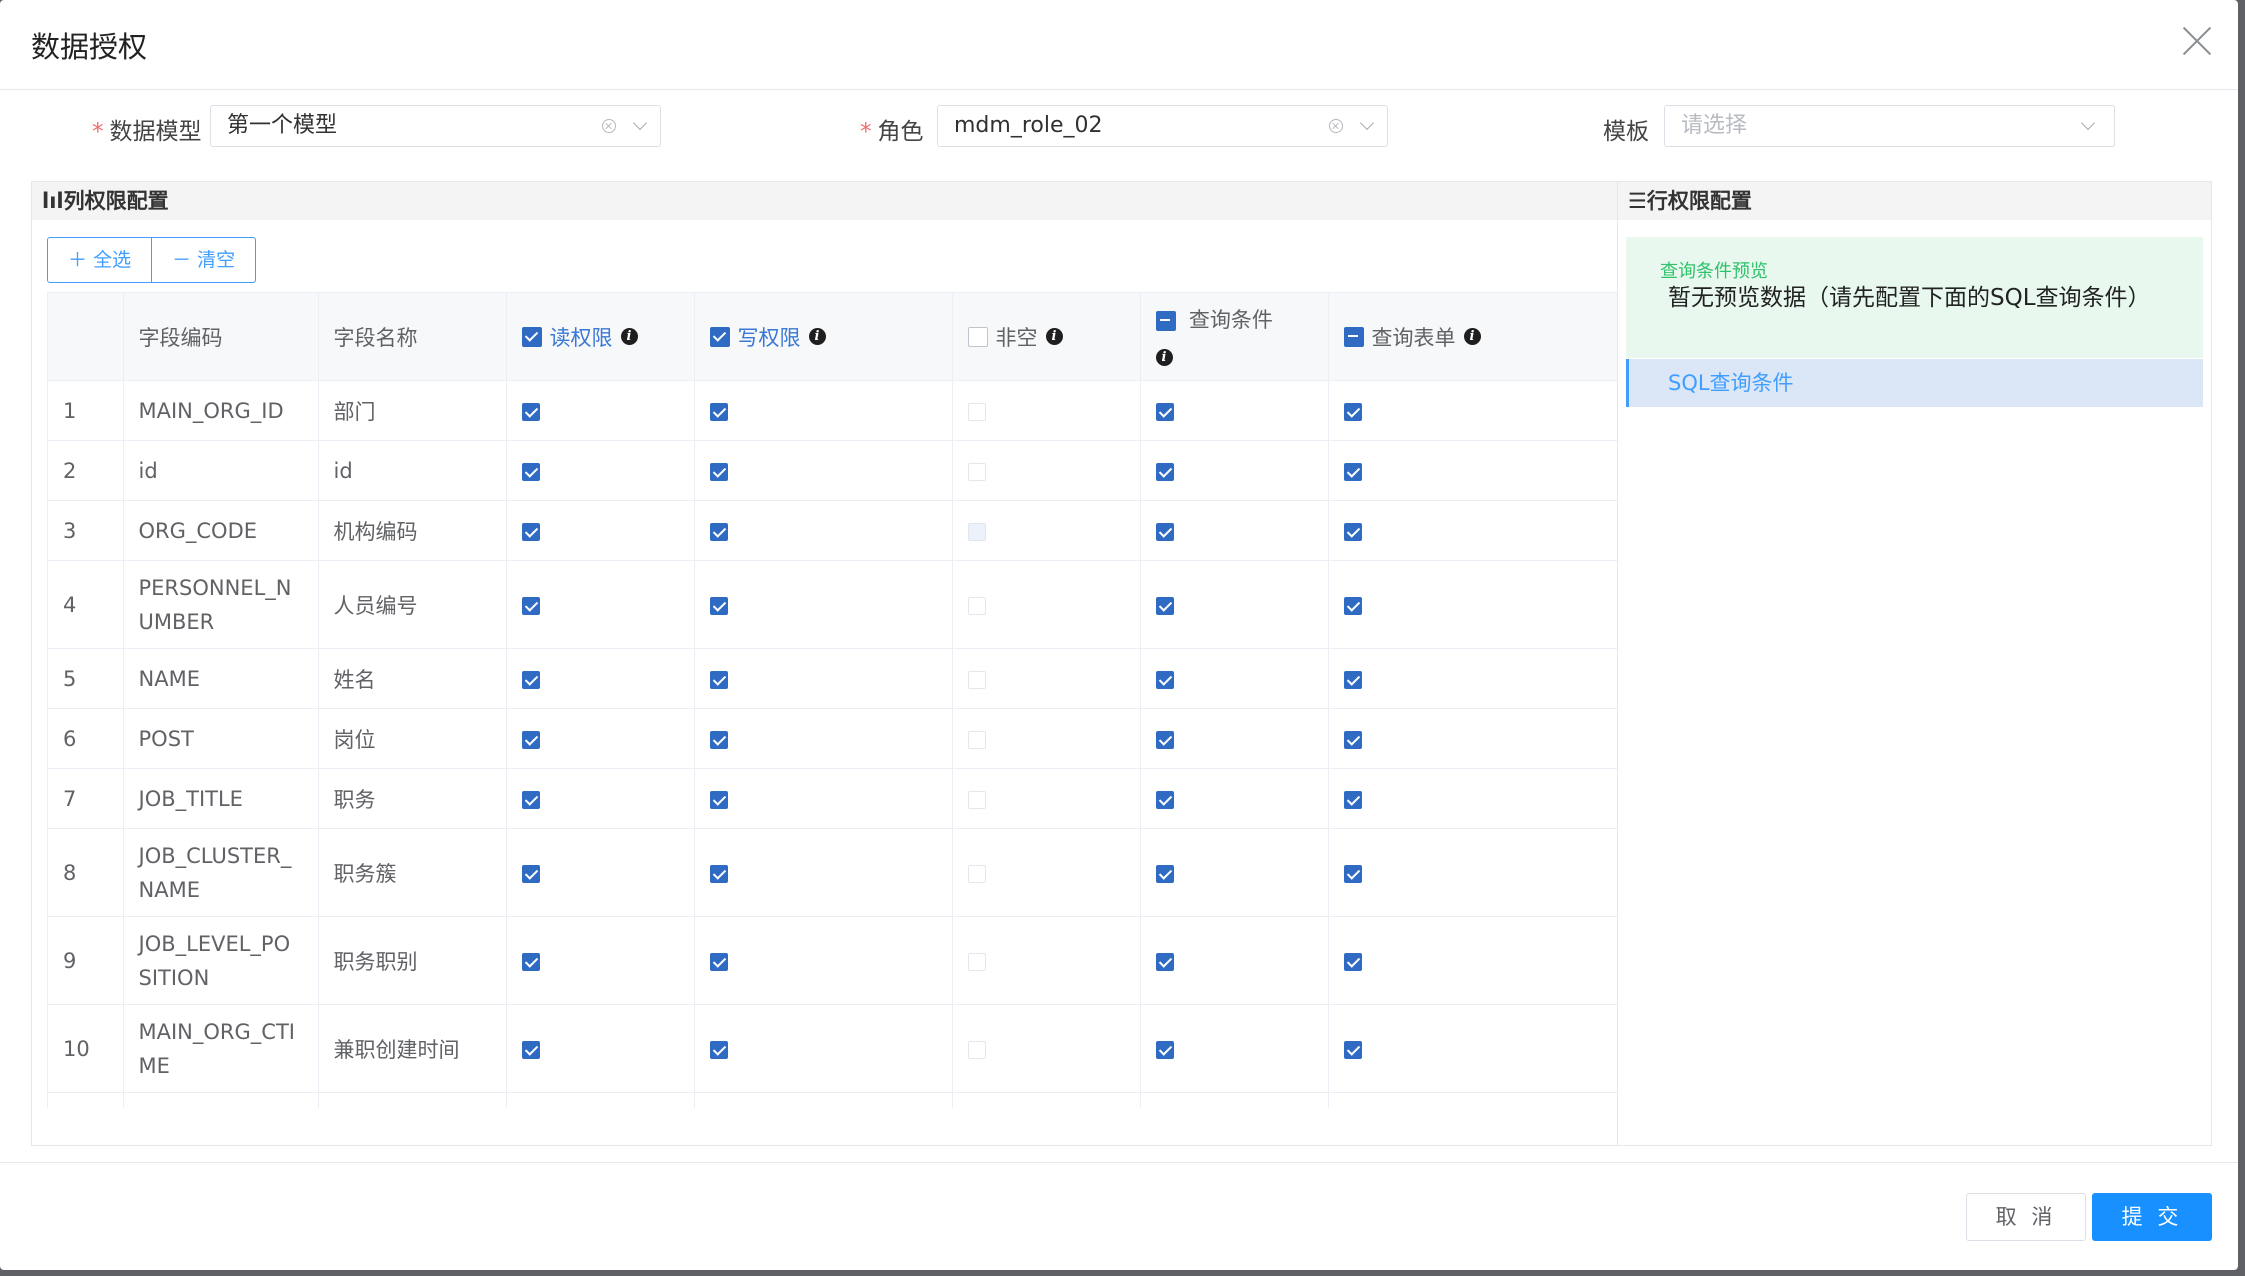  I want to click on select-all-button: ＋ 全选, so click(100, 260).